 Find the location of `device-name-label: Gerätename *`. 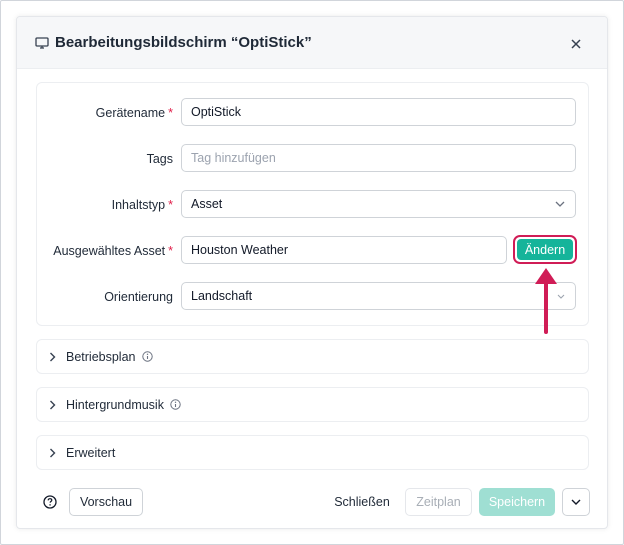

device-name-label: Gerätename * is located at coordinates (134, 113).